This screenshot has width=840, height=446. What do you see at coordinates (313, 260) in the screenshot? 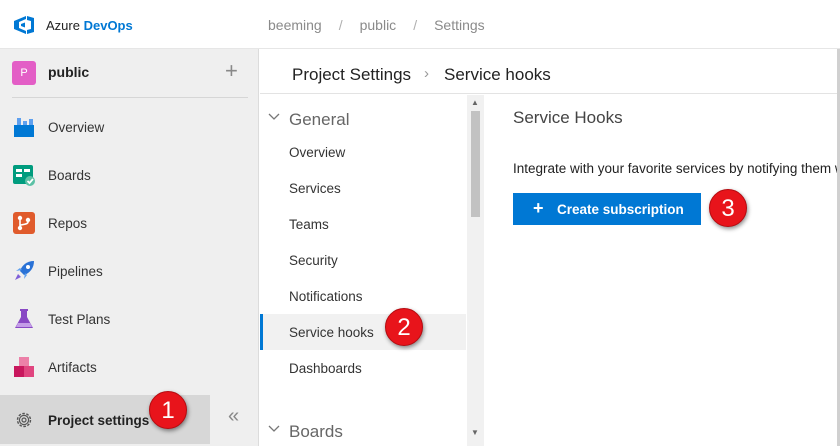
I see `settings-item-label: Security` at bounding box center [313, 260].